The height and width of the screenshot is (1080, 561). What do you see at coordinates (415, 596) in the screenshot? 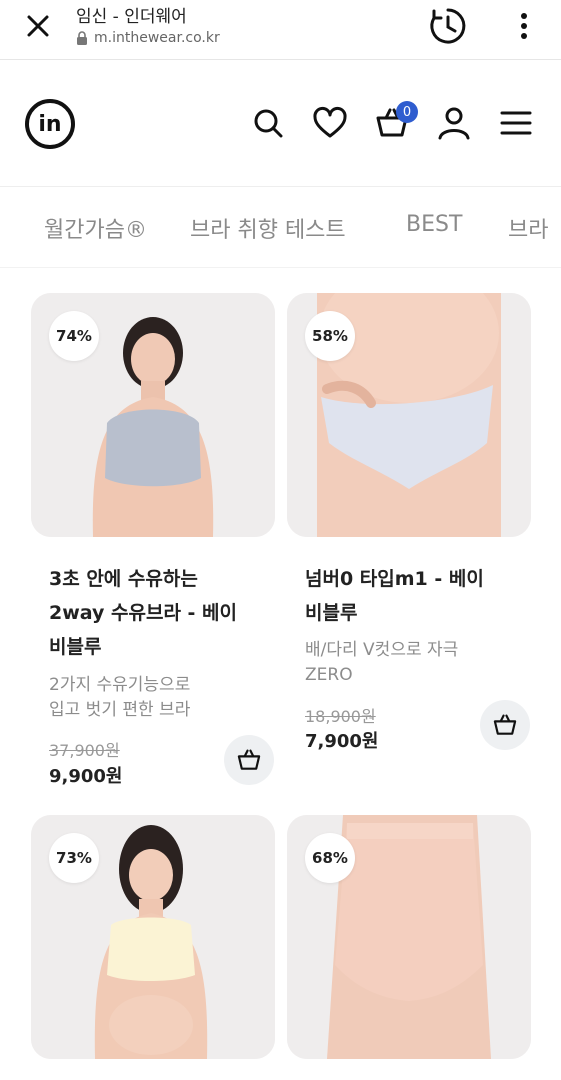
I see `product-name: 넘버0 타입m1 - 베이 비블루` at bounding box center [415, 596].